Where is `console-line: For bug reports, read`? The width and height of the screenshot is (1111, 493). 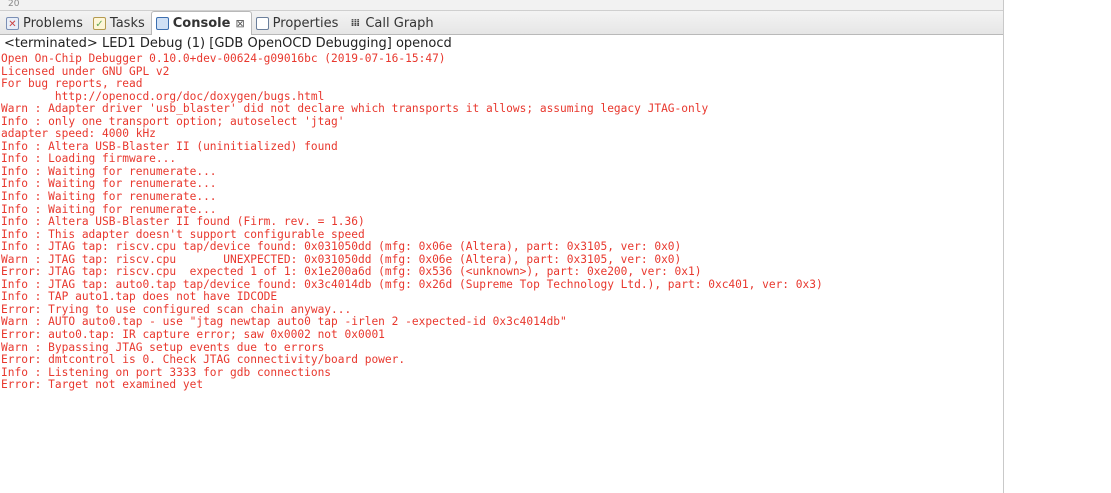
console-line: For bug reports, read is located at coordinates (72, 84).